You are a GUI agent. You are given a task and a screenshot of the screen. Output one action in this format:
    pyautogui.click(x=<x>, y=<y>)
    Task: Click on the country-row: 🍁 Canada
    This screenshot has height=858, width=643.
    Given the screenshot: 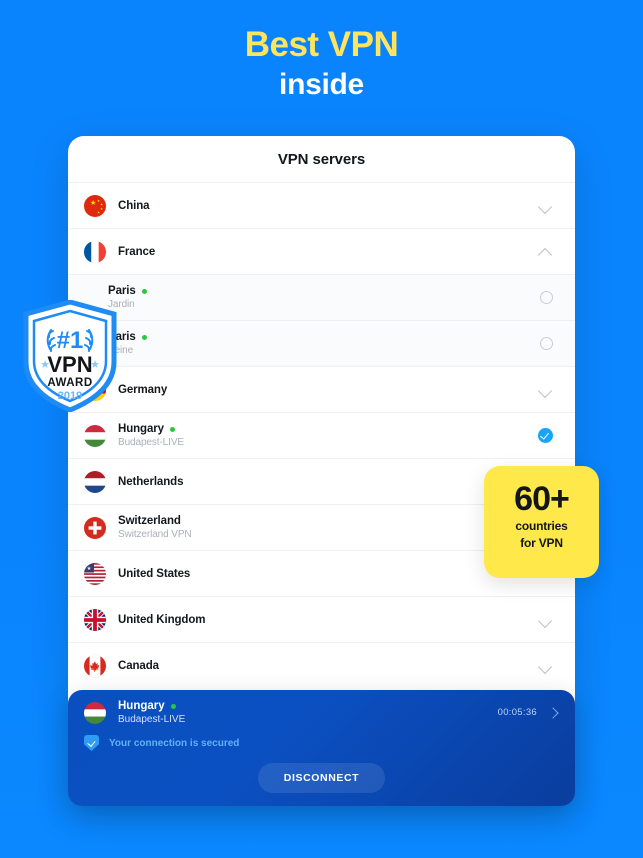 What is the action you would take?
    pyautogui.click(x=321, y=665)
    